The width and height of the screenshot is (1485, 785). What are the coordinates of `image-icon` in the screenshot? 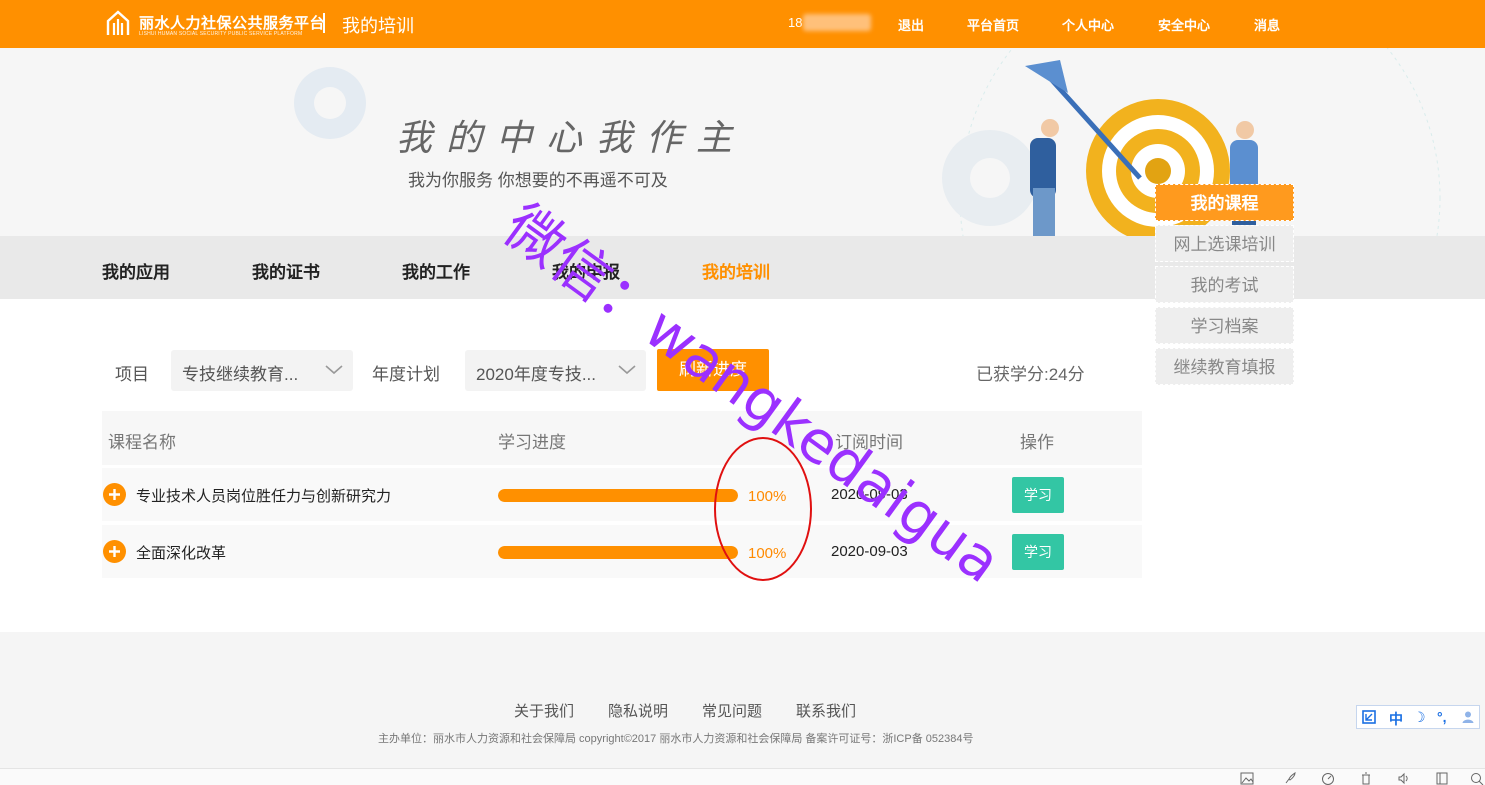 It's located at (1247, 778).